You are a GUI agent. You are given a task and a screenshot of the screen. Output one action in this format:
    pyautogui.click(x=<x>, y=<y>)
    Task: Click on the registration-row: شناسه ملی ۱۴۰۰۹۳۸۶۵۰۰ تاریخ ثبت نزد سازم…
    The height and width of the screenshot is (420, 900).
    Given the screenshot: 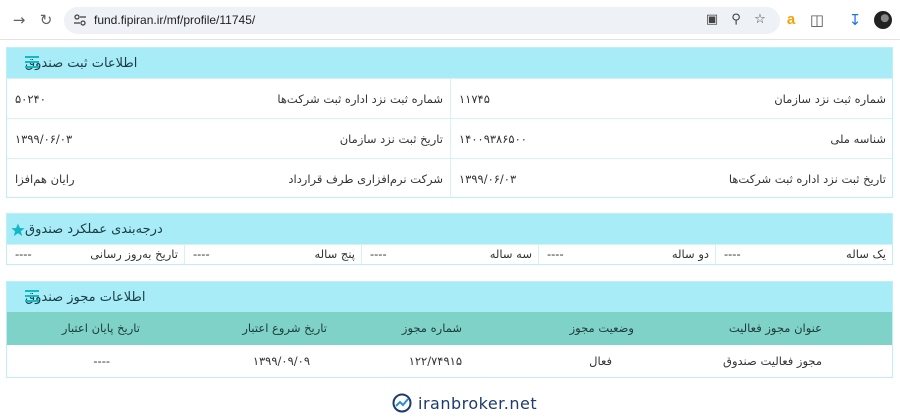 What is the action you would take?
    pyautogui.click(x=449, y=138)
    